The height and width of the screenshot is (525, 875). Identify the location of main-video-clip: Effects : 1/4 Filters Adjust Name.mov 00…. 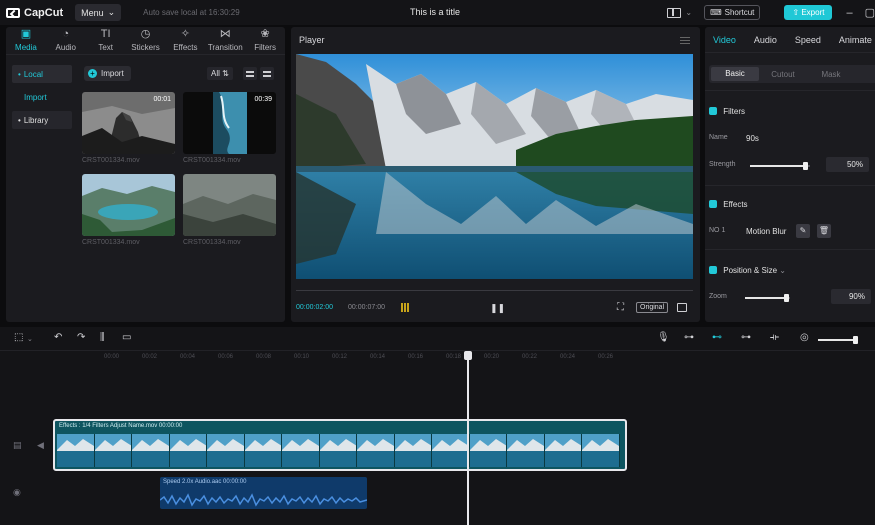
(340, 445).